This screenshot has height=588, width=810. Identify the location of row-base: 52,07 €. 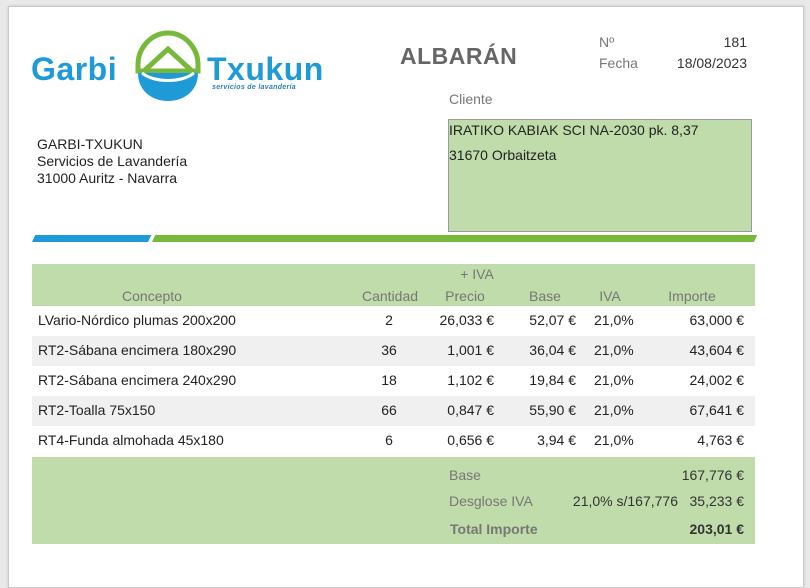
(552, 320).